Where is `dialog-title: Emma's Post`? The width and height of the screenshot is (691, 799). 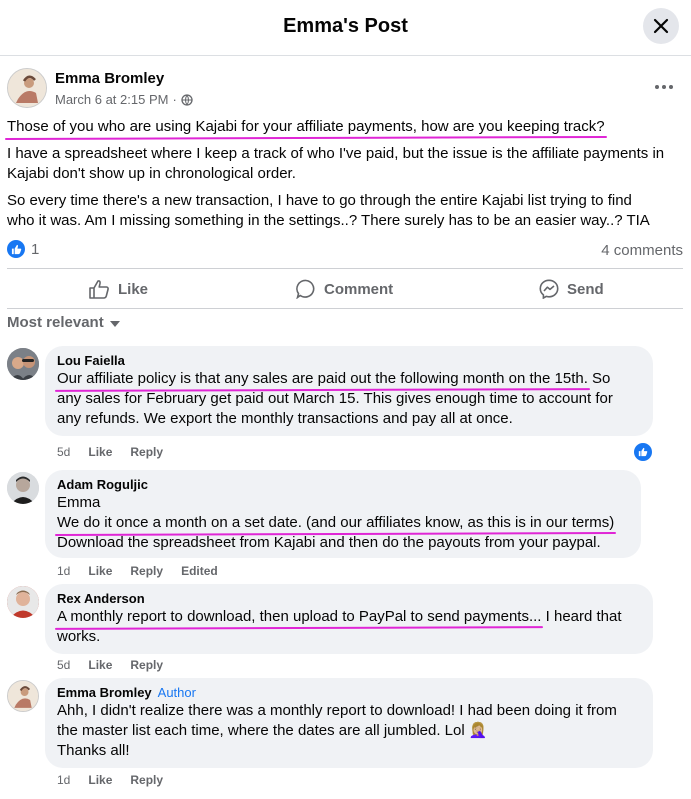 dialog-title: Emma's Post is located at coordinates (345, 26).